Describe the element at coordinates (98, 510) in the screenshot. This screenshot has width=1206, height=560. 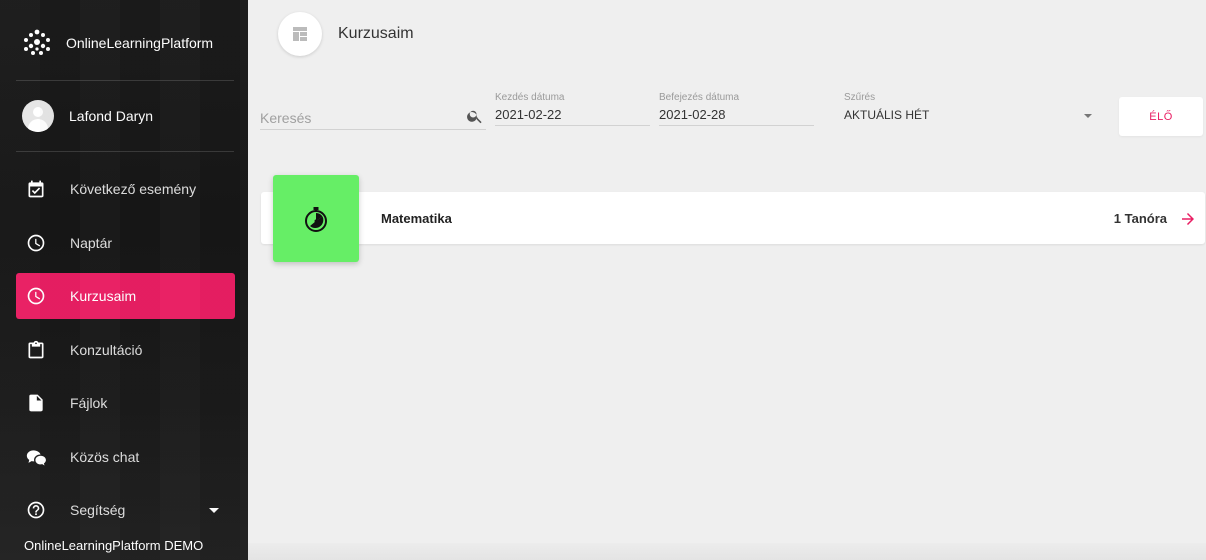
I see `sidebar-item-label: Segítség` at that location.